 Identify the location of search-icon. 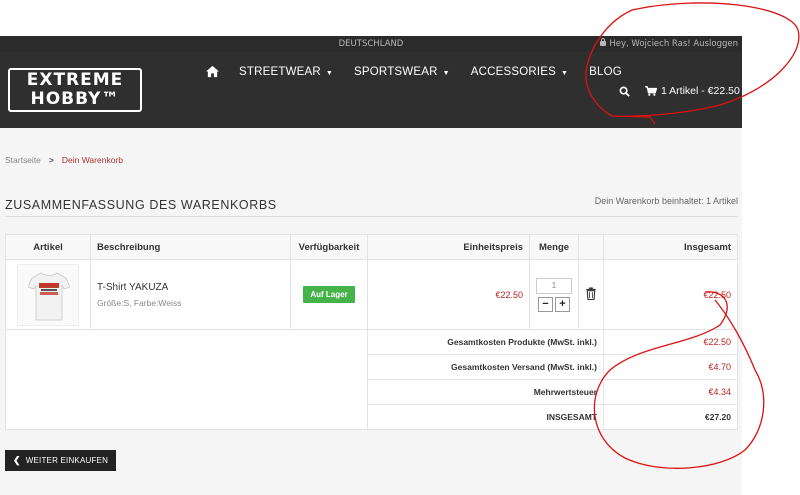
(624, 91).